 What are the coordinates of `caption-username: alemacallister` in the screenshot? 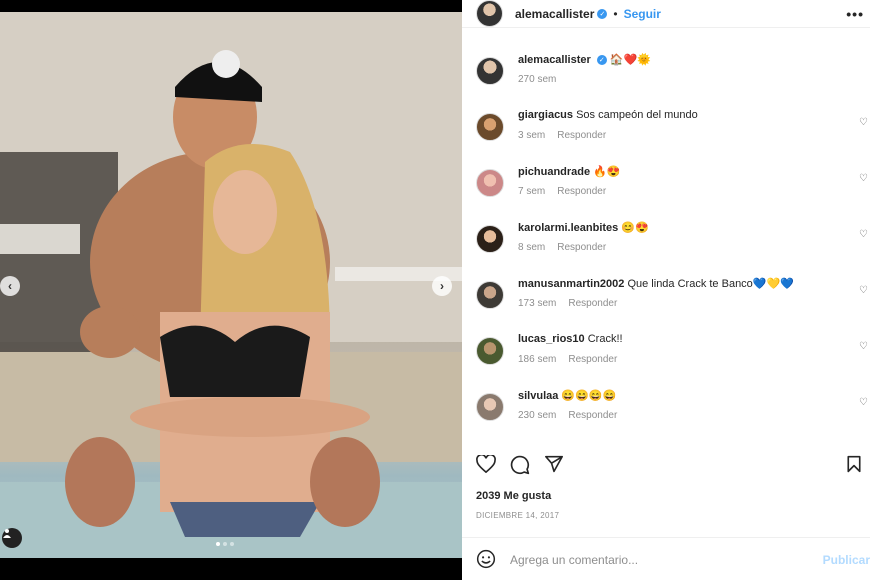 It's located at (554, 60).